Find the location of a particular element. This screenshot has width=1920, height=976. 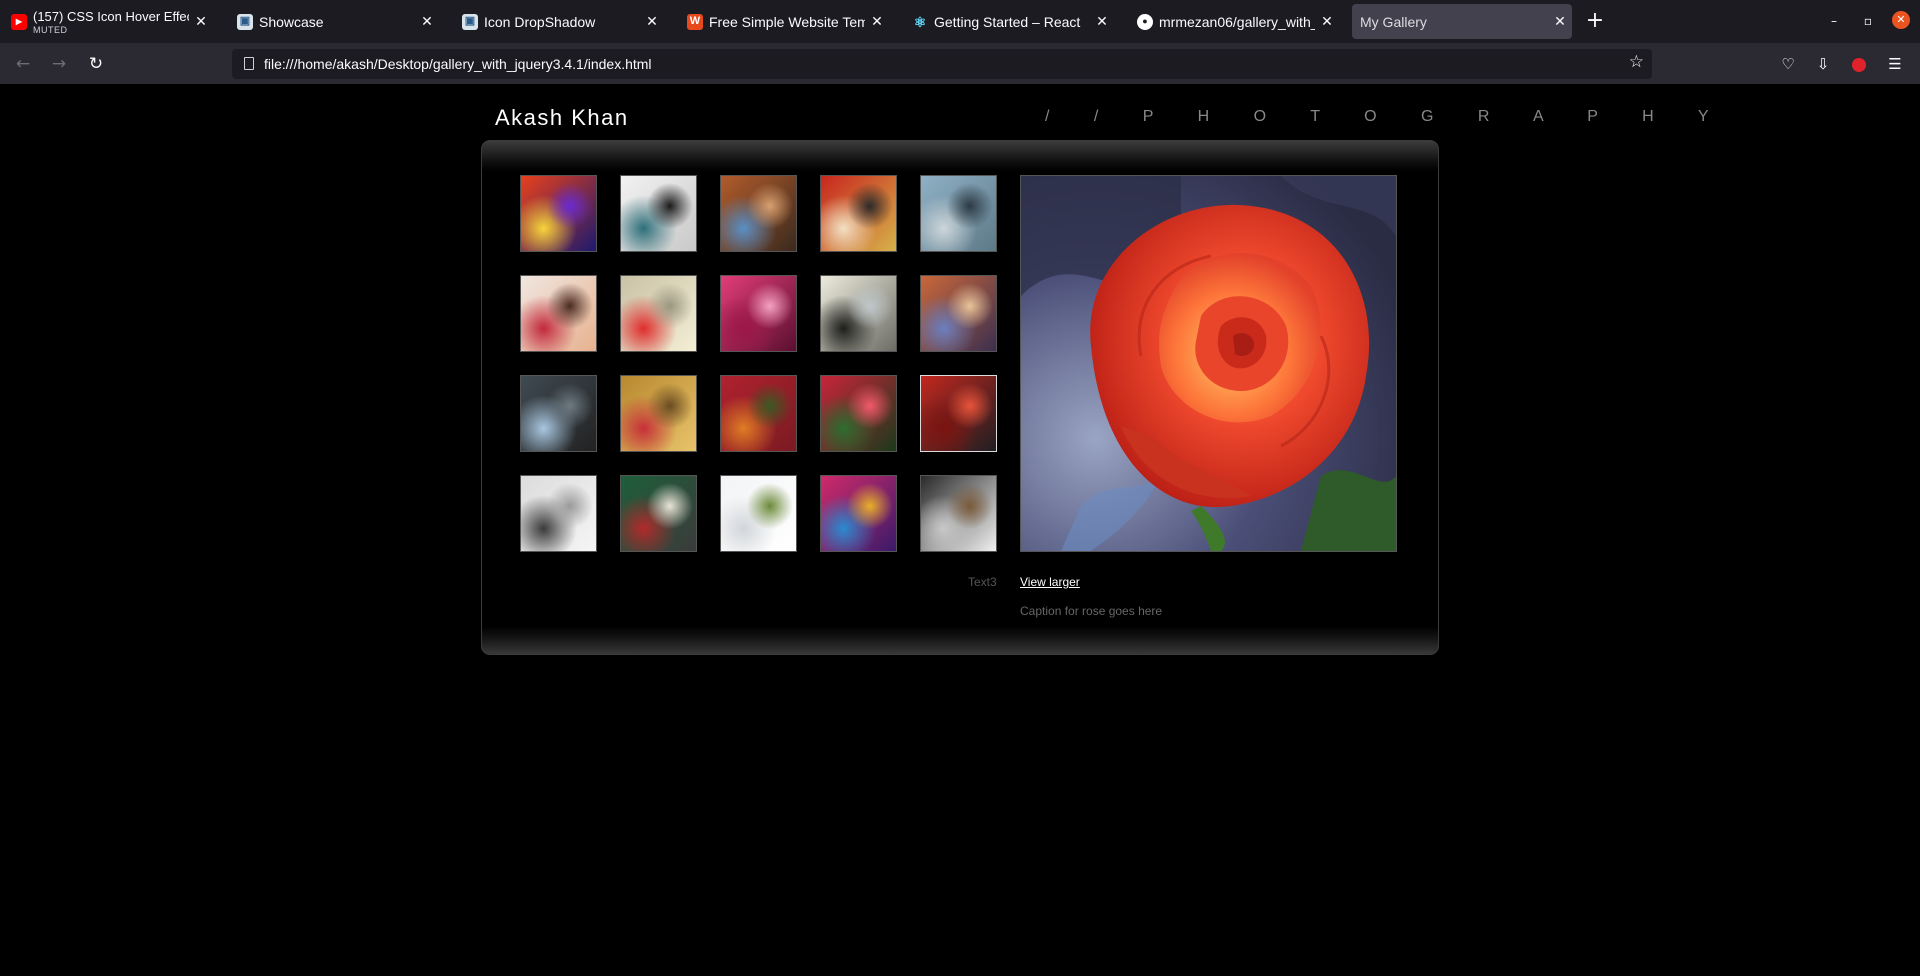

page-icon is located at coordinates (249, 63).